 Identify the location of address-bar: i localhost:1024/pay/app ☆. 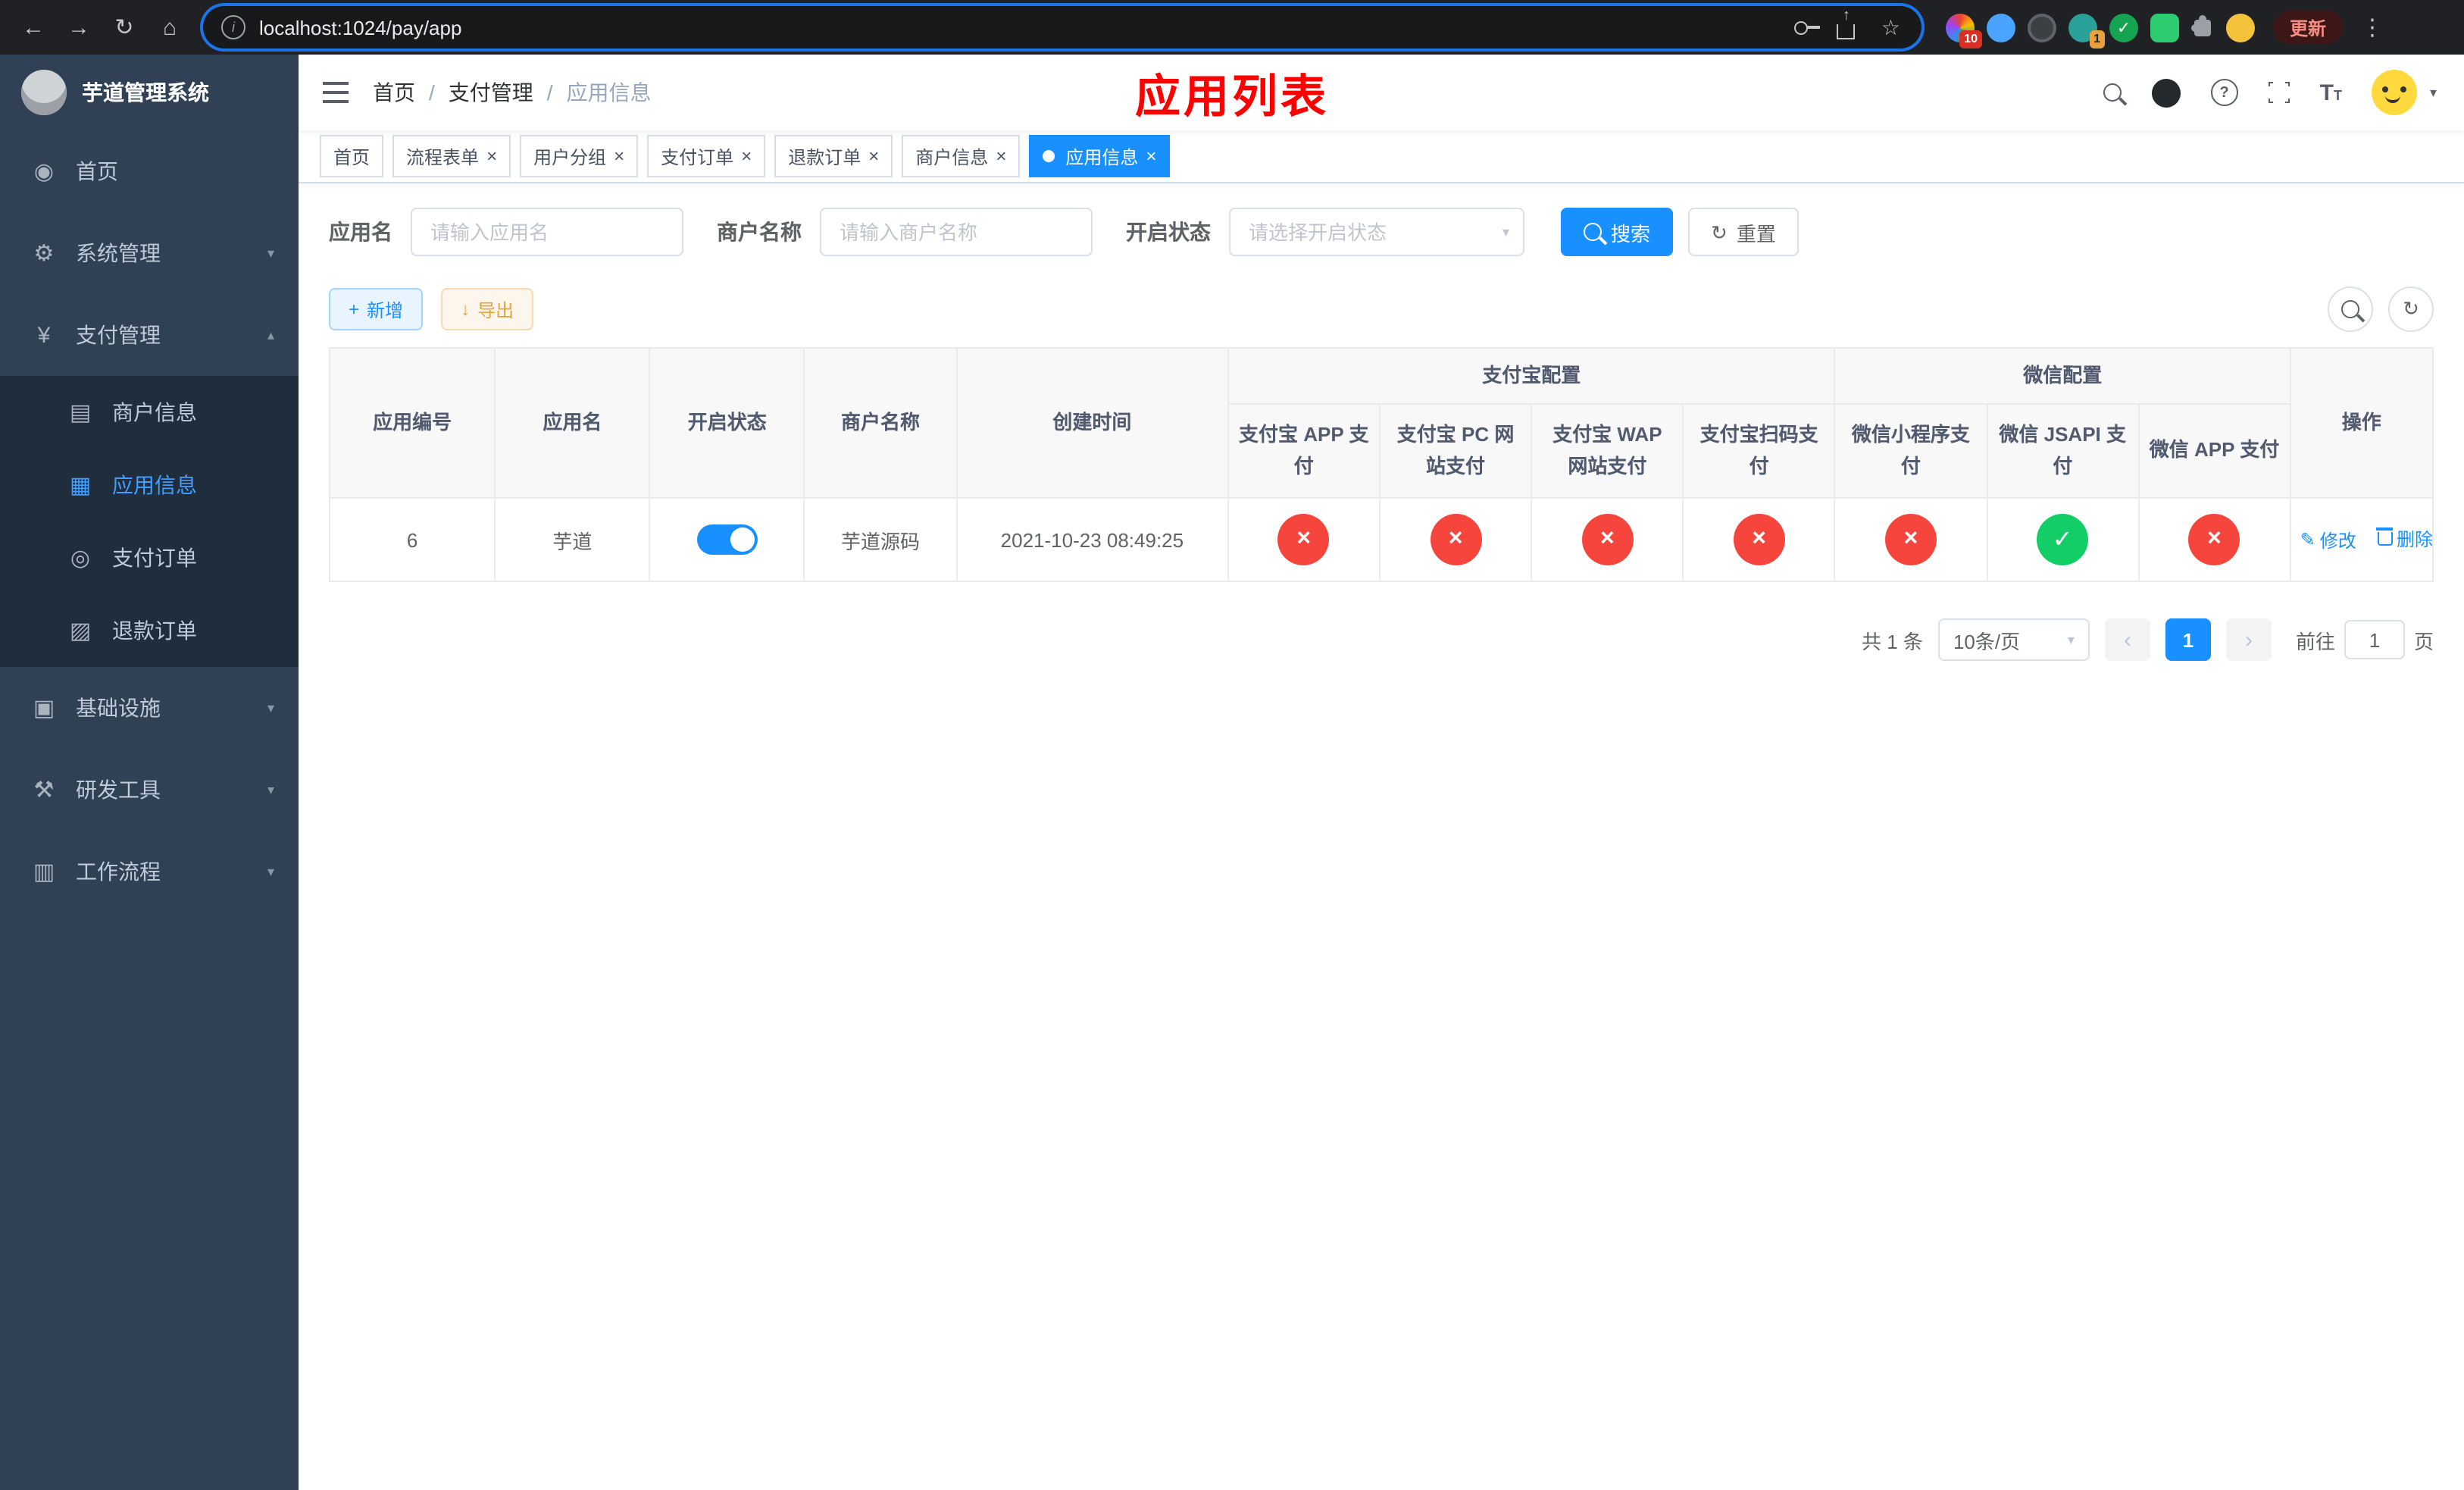
(1062, 28).